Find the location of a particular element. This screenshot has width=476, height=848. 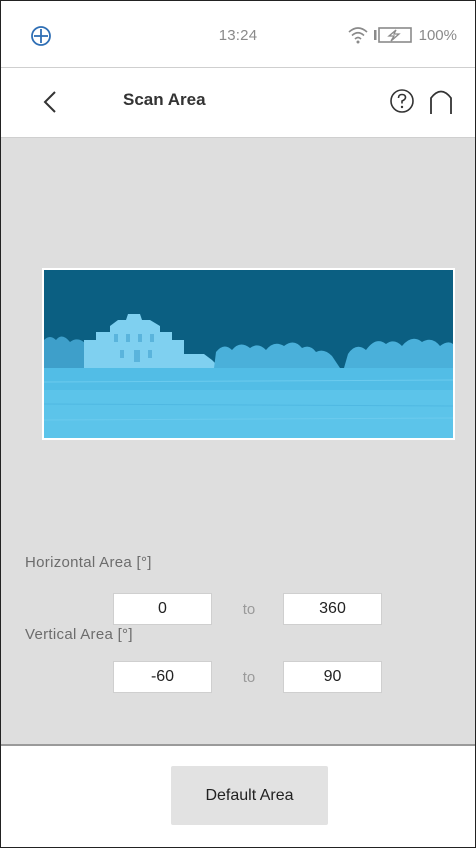

home-icon is located at coordinates (441, 101).